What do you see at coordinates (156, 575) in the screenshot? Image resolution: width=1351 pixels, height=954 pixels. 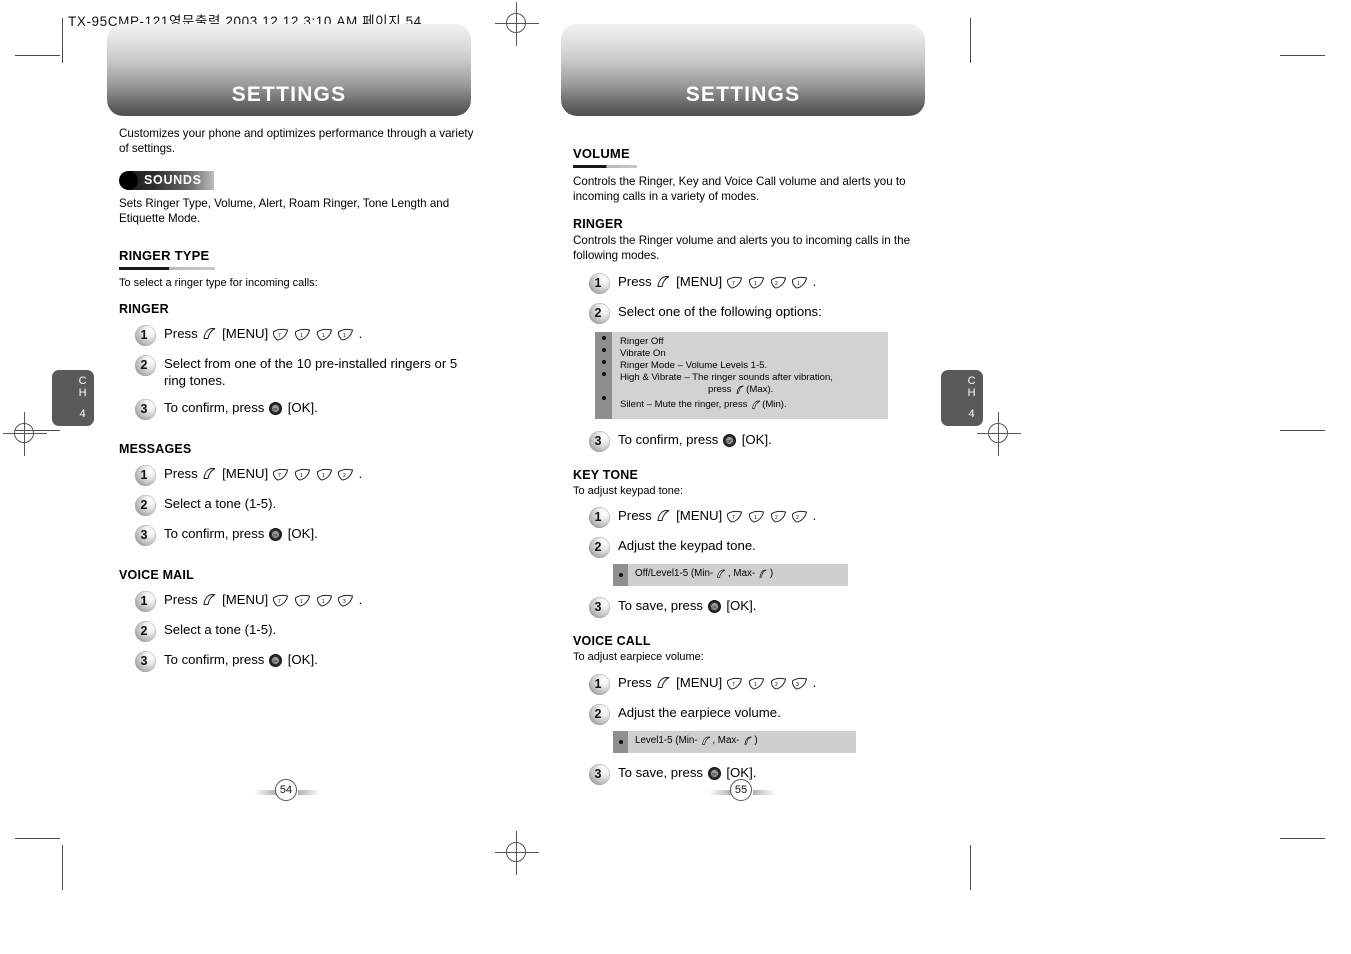 I see `subheading-voice-mail: VOICE MAIL` at bounding box center [156, 575].